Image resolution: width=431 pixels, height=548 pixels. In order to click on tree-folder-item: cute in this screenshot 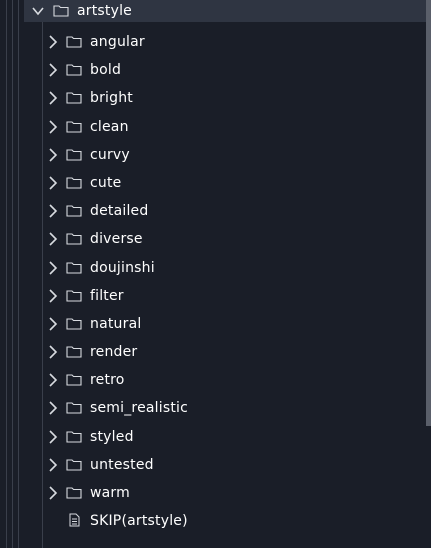, I will do `click(213, 183)`.